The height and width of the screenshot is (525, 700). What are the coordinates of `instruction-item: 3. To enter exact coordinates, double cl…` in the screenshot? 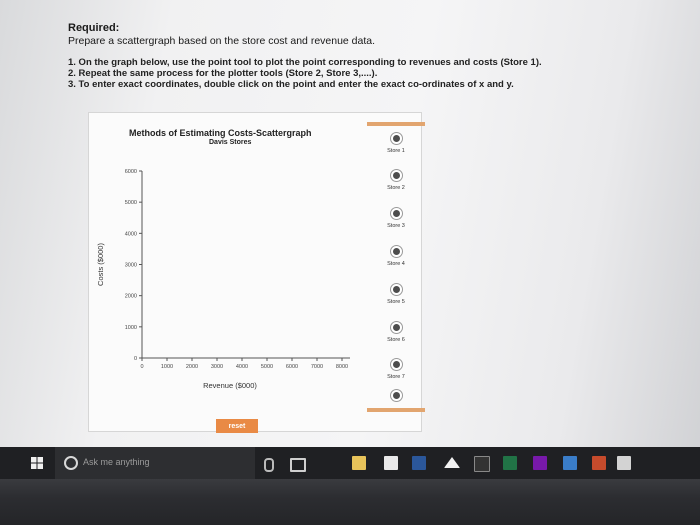 It's located at (291, 84).